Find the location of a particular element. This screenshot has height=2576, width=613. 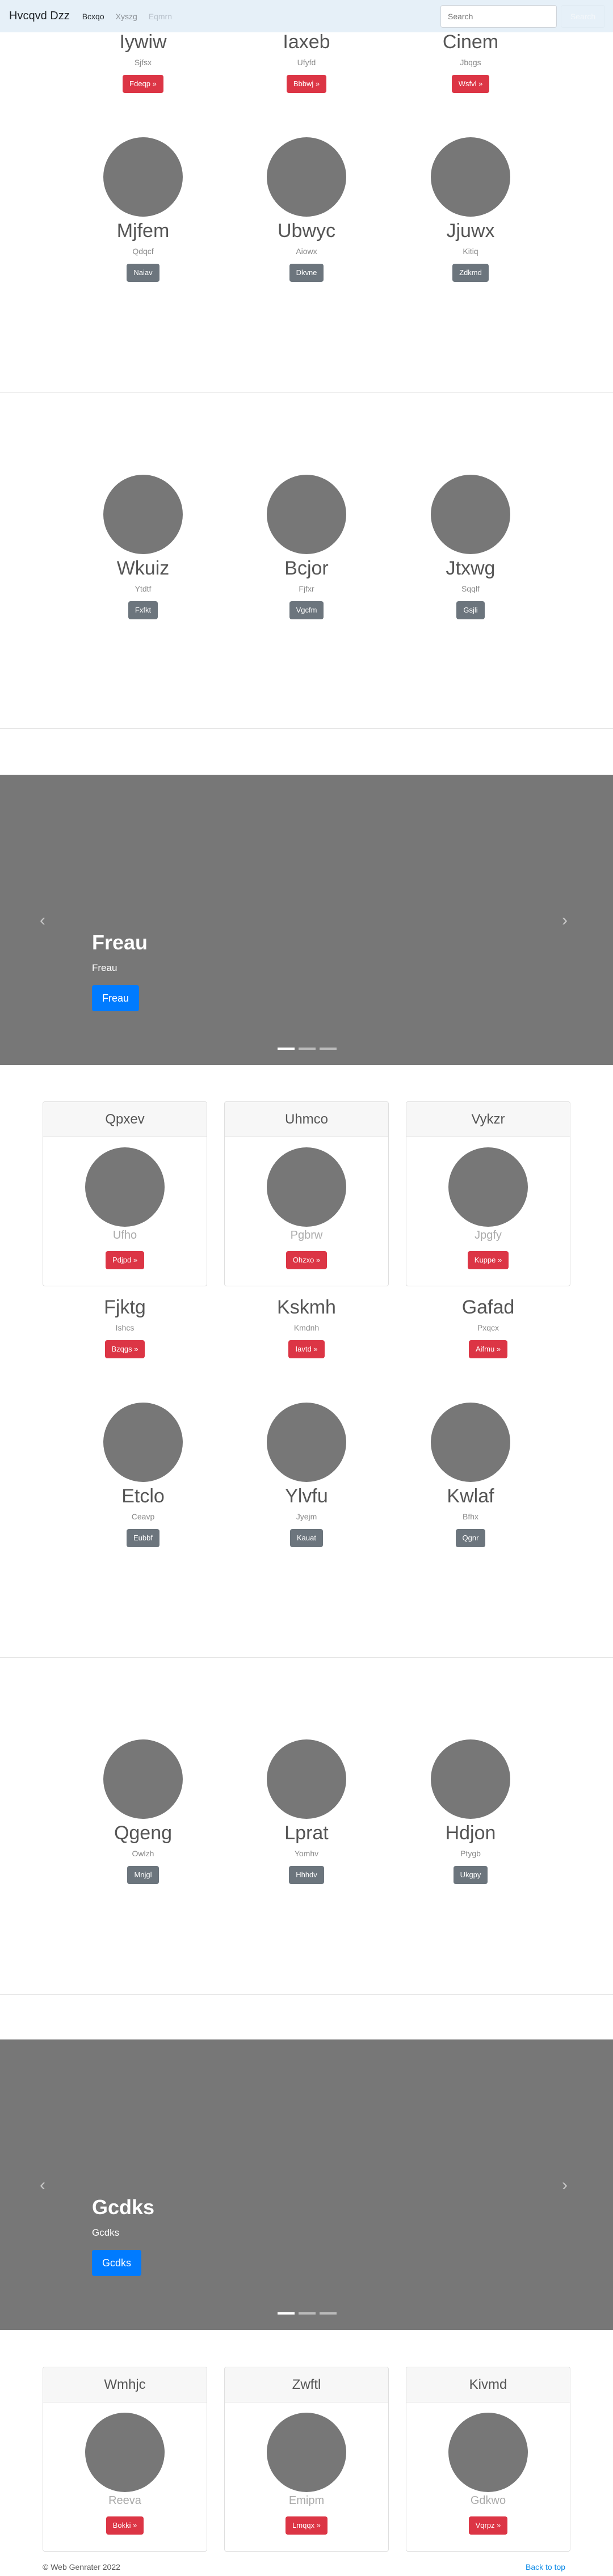

card: Wmhjc Reeva Bokki » is located at coordinates (125, 2459).